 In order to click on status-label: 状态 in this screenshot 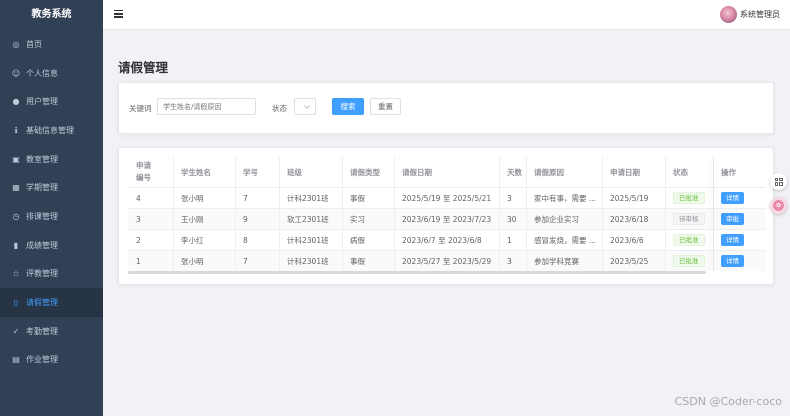, I will do `click(279, 108)`.